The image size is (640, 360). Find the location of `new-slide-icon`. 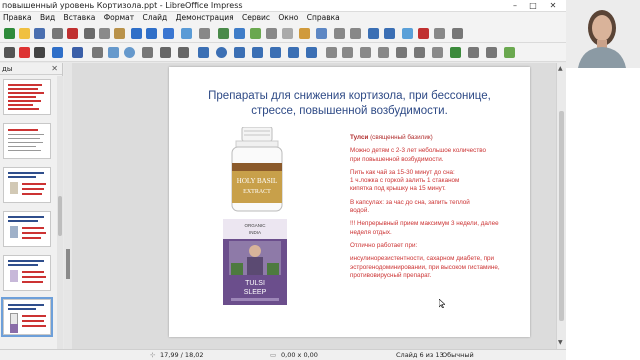

new-slide-icon is located at coordinates (407, 33).